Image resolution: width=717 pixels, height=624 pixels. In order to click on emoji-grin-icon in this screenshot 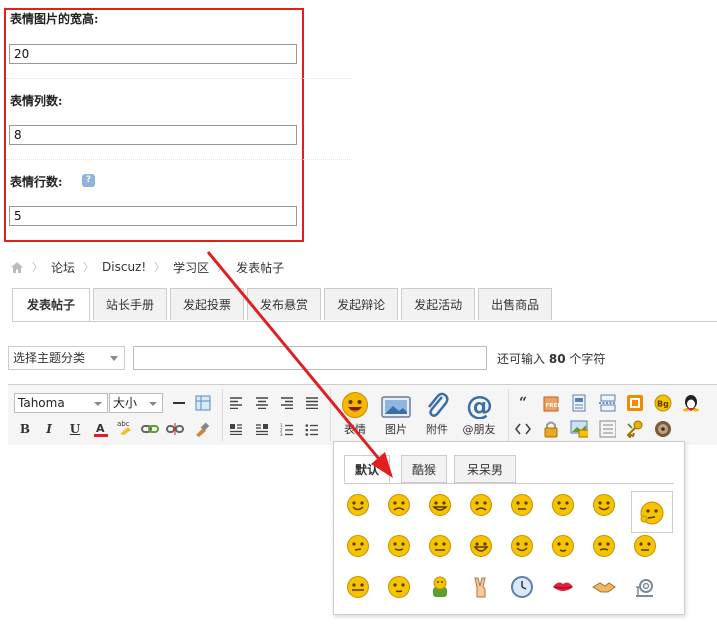, I will do `click(440, 505)`.